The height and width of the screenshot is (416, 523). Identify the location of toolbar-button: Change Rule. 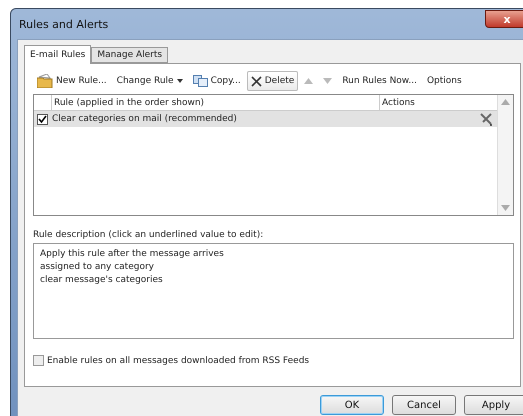
(149, 81).